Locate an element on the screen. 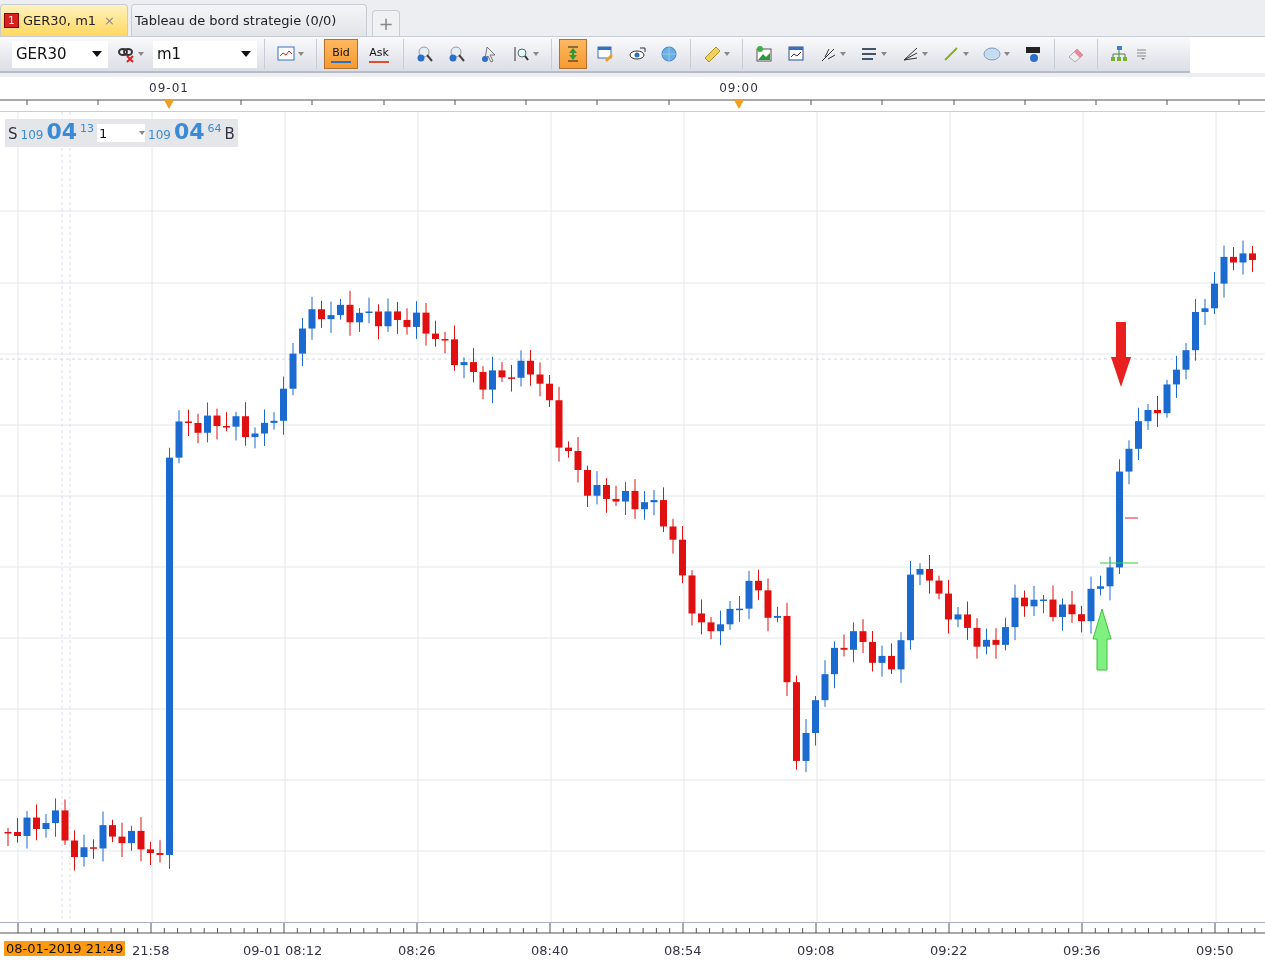  quantity-field: 1 is located at coordinates (121, 133).